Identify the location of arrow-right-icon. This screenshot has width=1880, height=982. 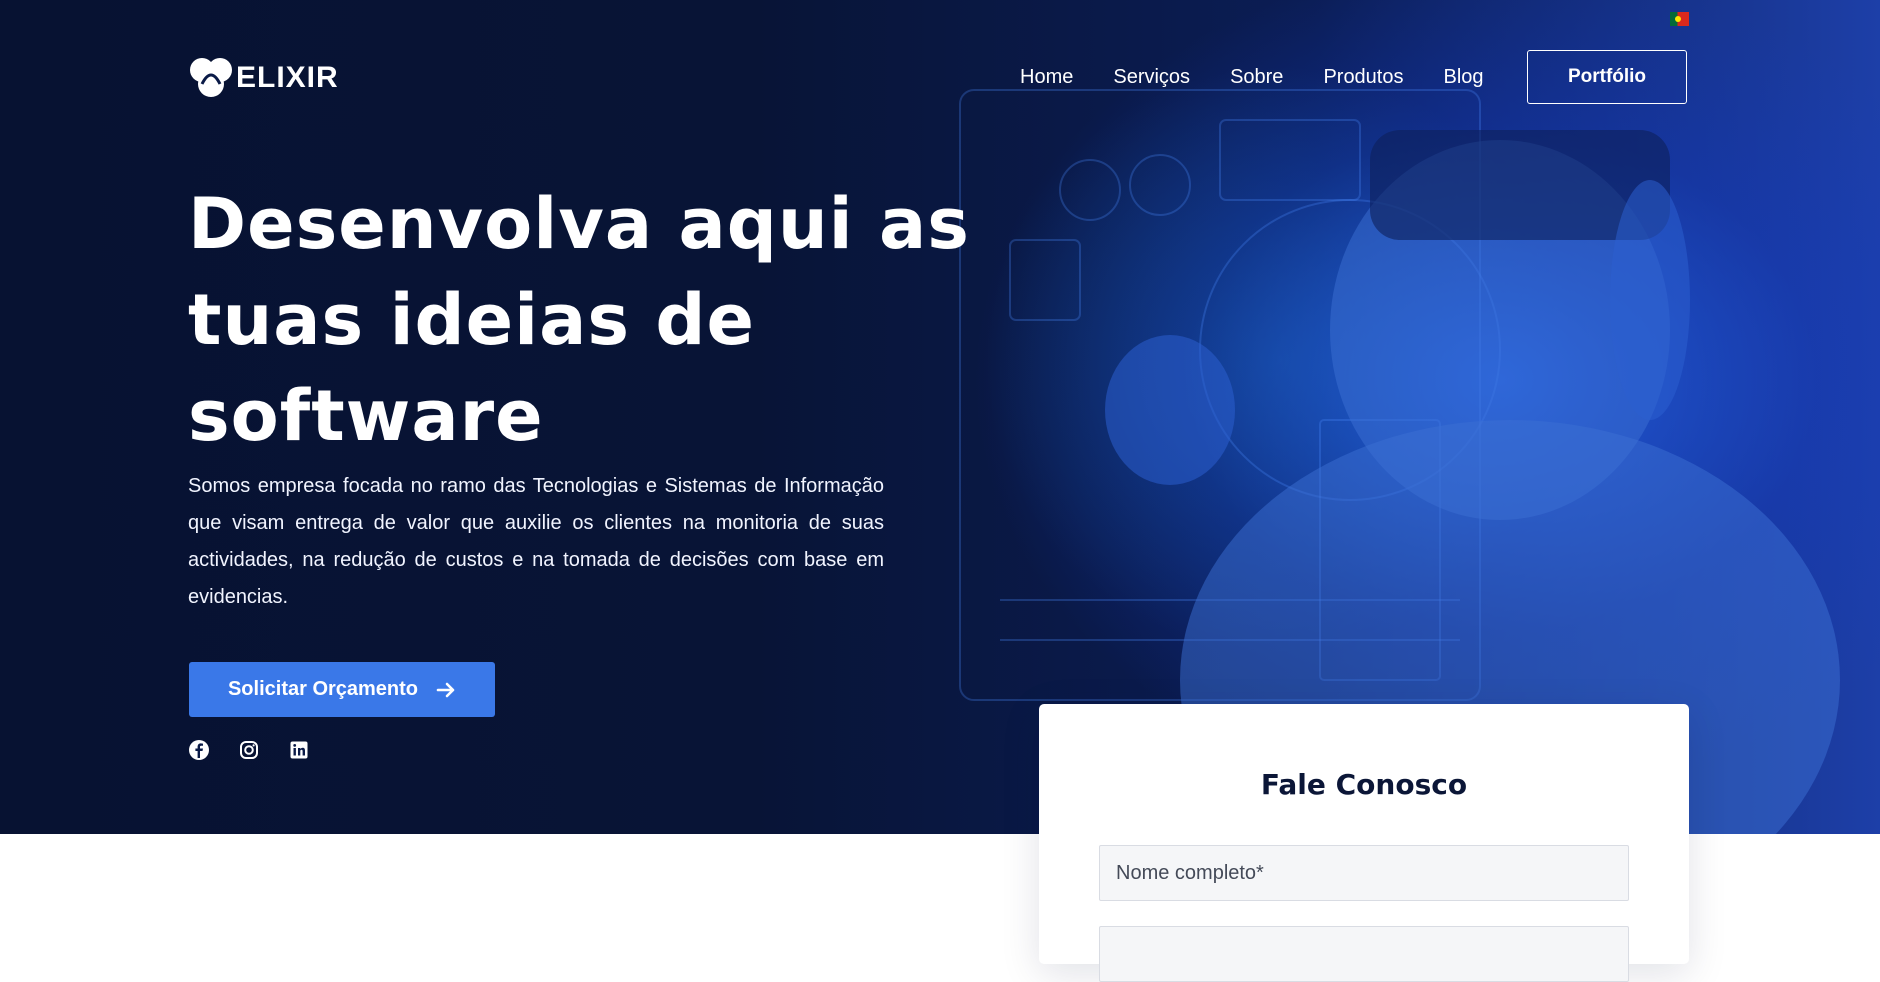
(445, 689).